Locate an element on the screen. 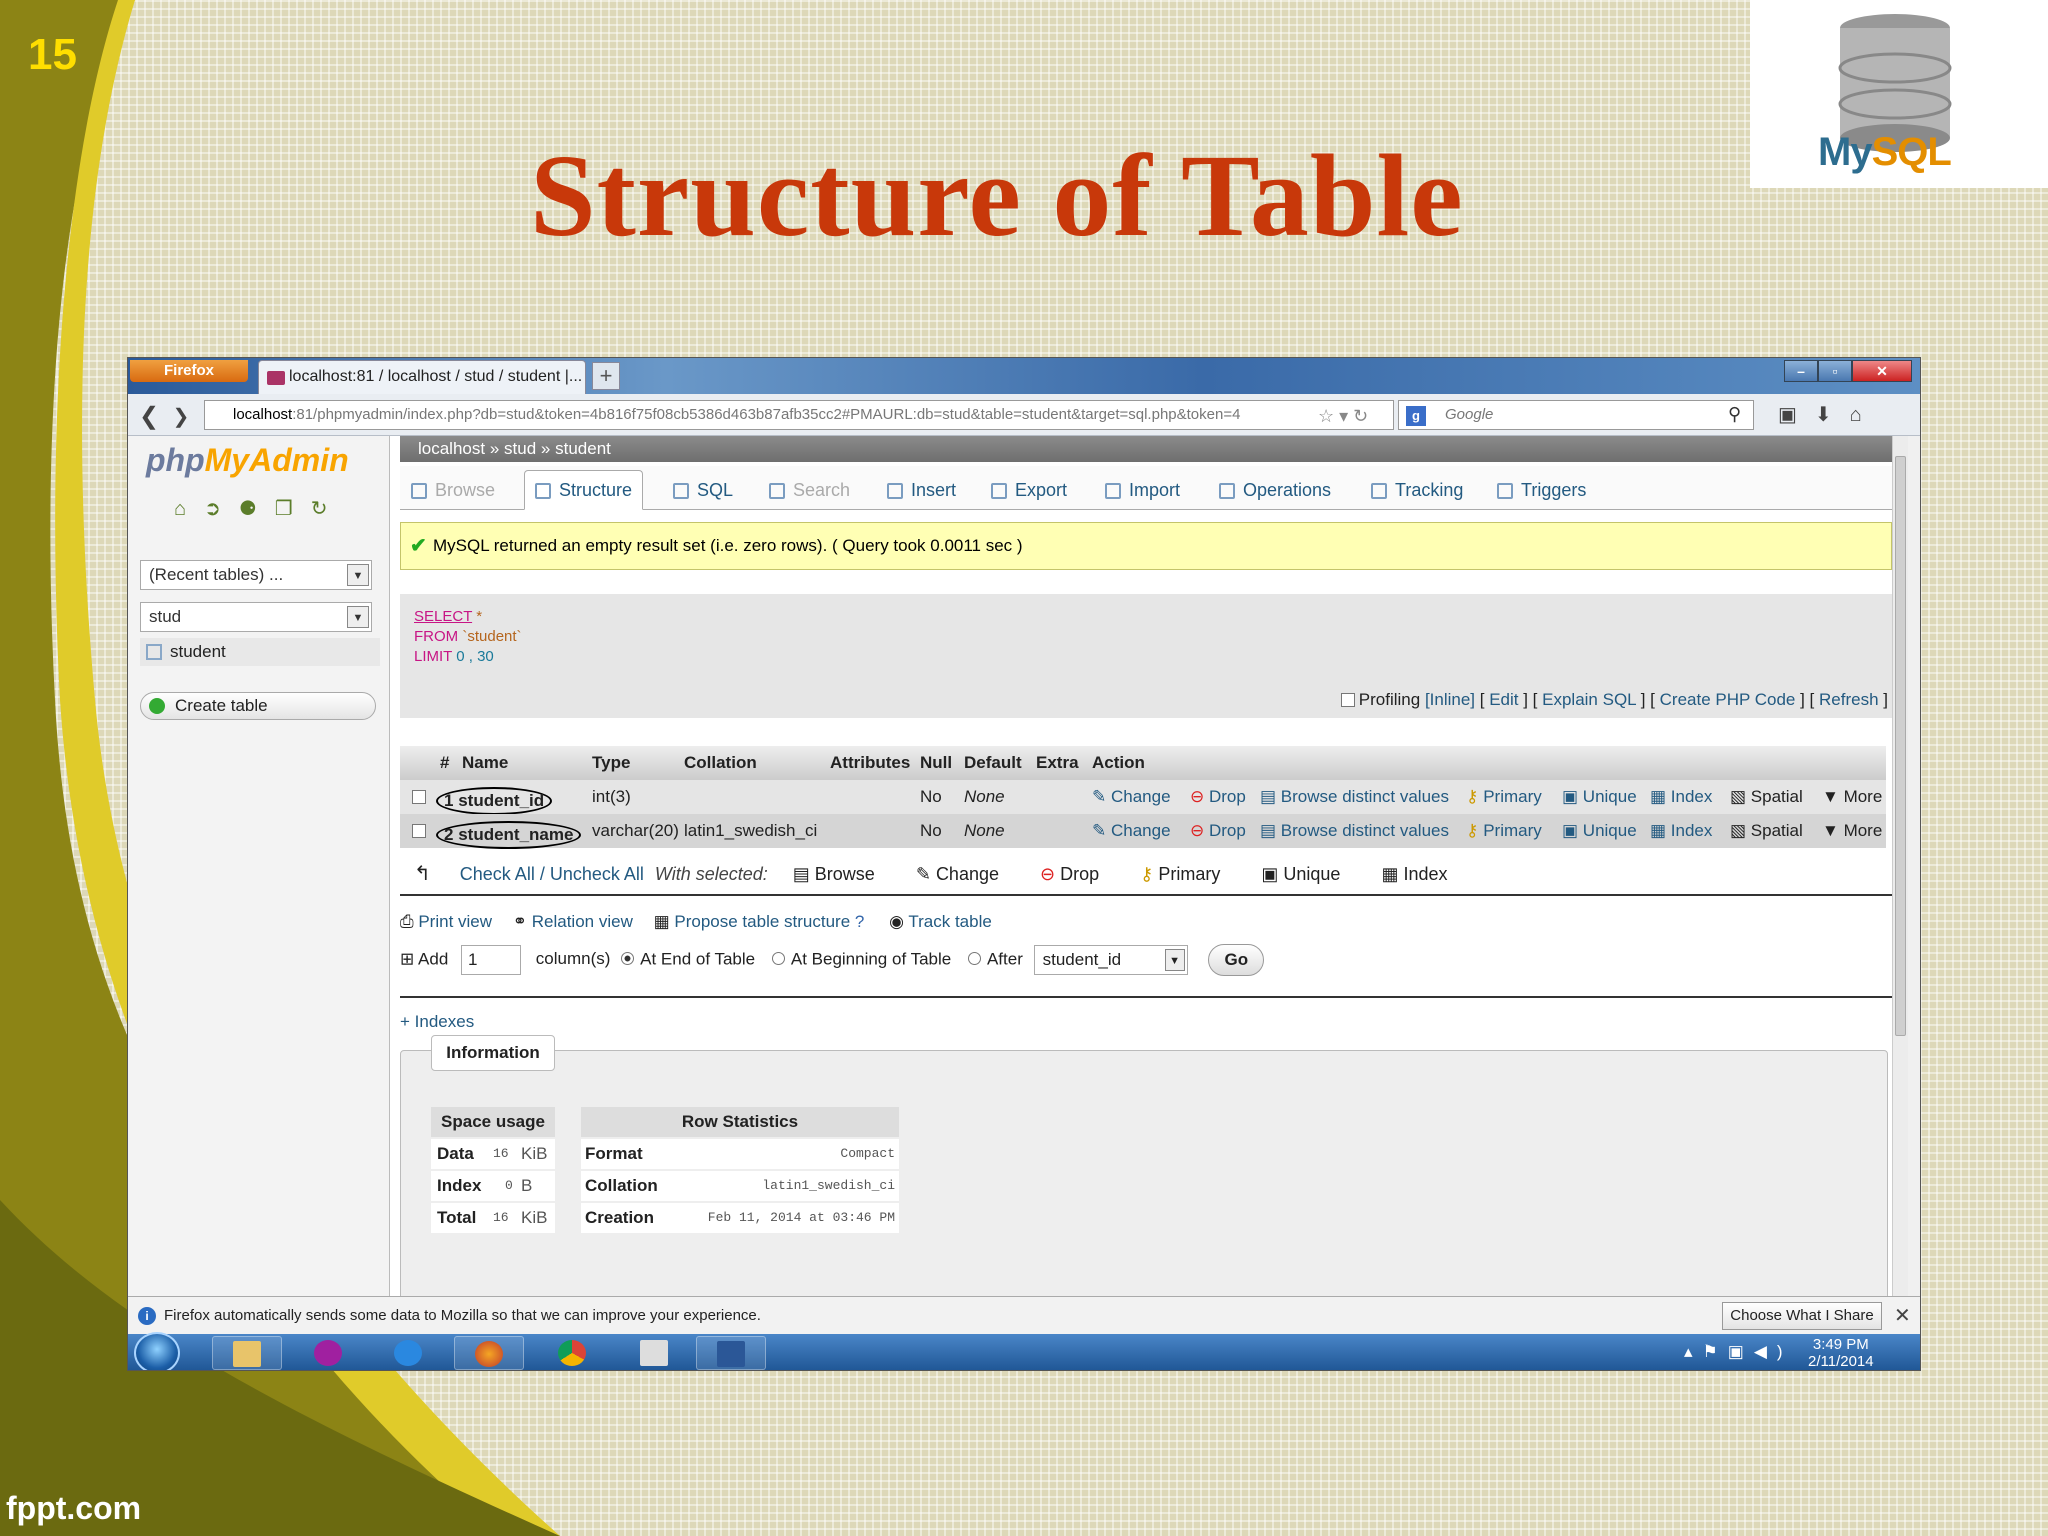  breadcrumb-db: stud is located at coordinates (520, 448).